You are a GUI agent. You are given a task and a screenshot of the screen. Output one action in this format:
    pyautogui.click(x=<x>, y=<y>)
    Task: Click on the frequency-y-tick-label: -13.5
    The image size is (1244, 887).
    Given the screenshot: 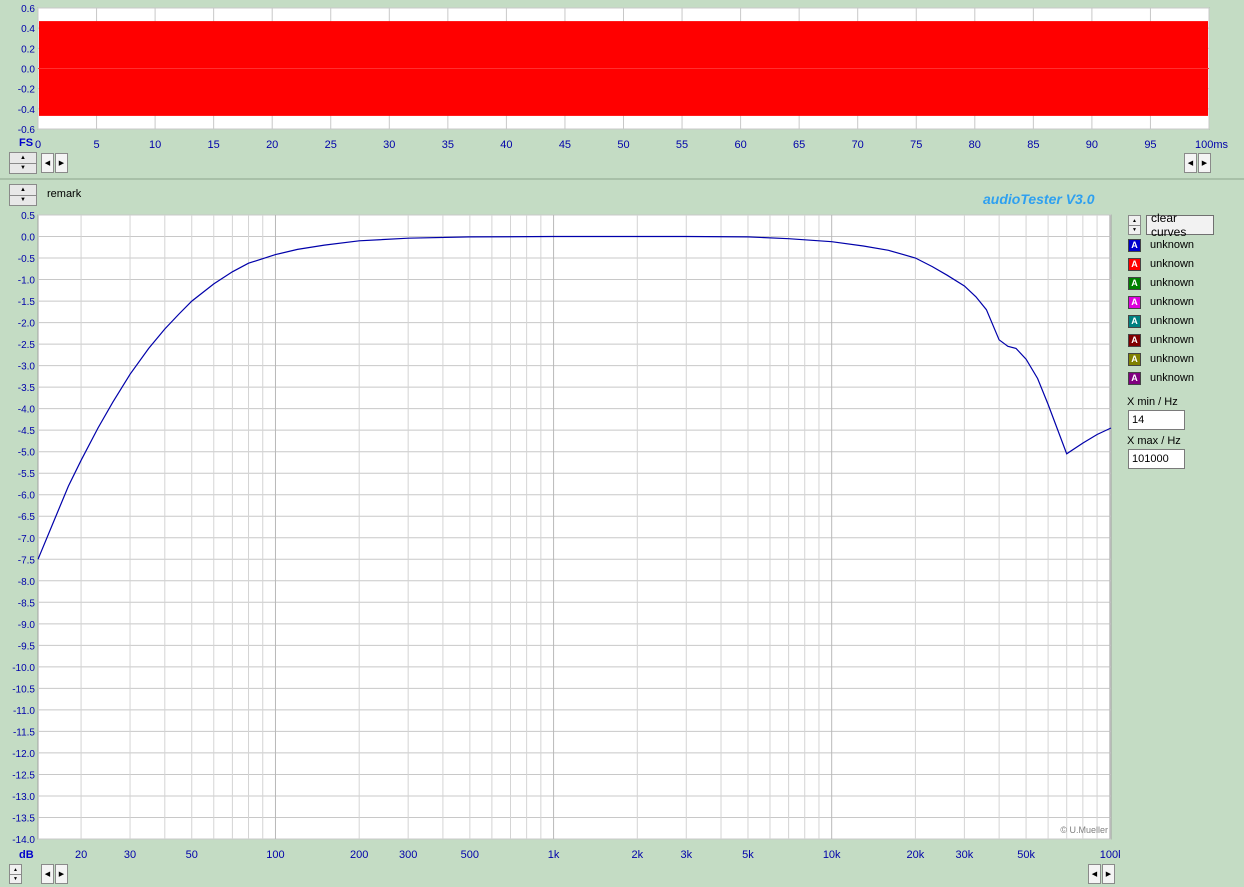 What is the action you would take?
    pyautogui.click(x=23, y=818)
    